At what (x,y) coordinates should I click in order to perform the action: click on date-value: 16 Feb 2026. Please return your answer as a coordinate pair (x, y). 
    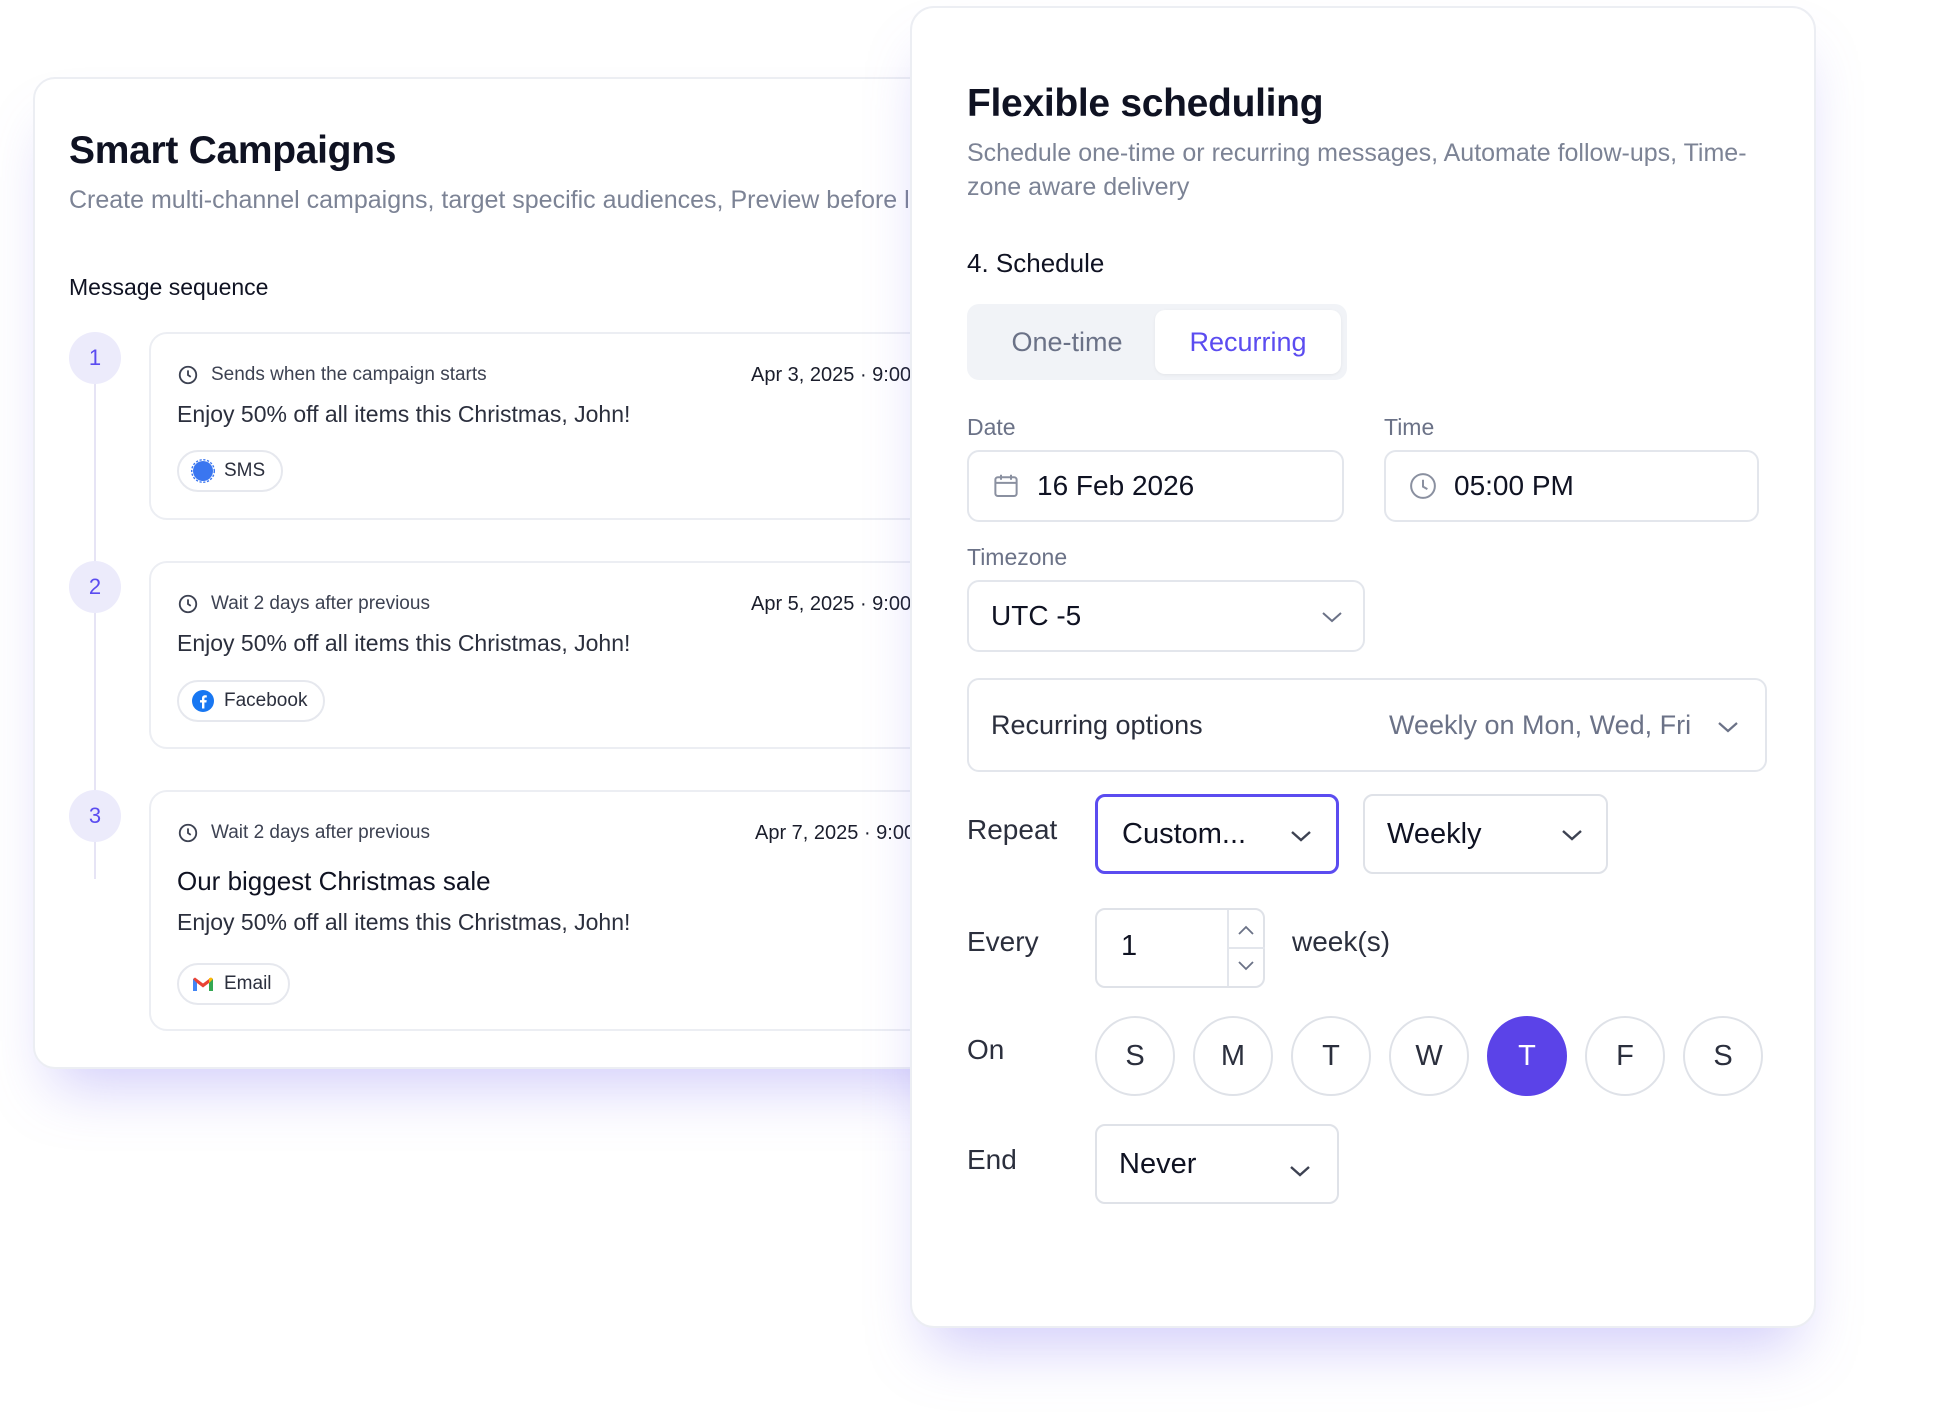
    Looking at the image, I should click on (1116, 485).